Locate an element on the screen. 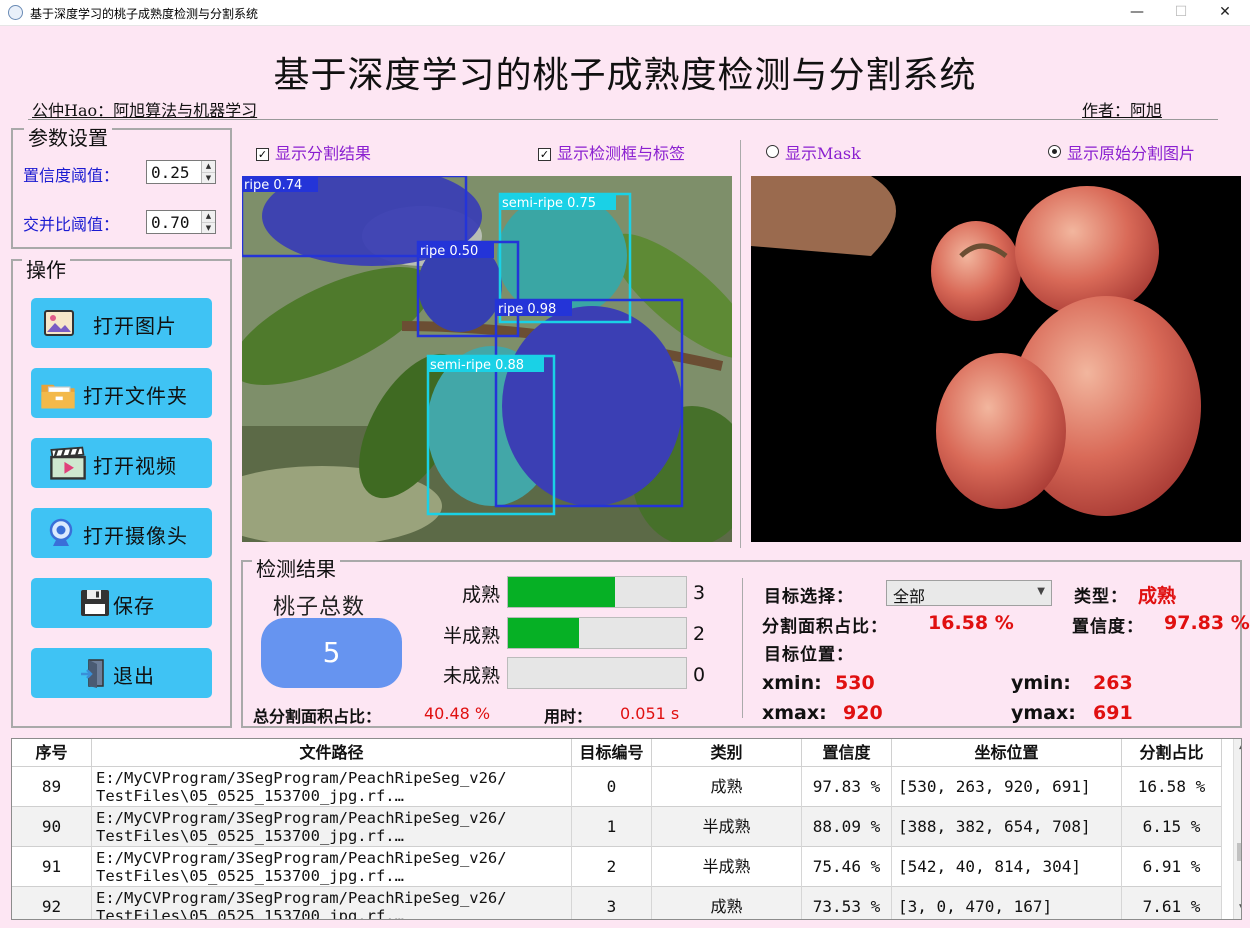 This screenshot has width=1250, height=928. radio-unselected-icon is located at coordinates (772, 151).